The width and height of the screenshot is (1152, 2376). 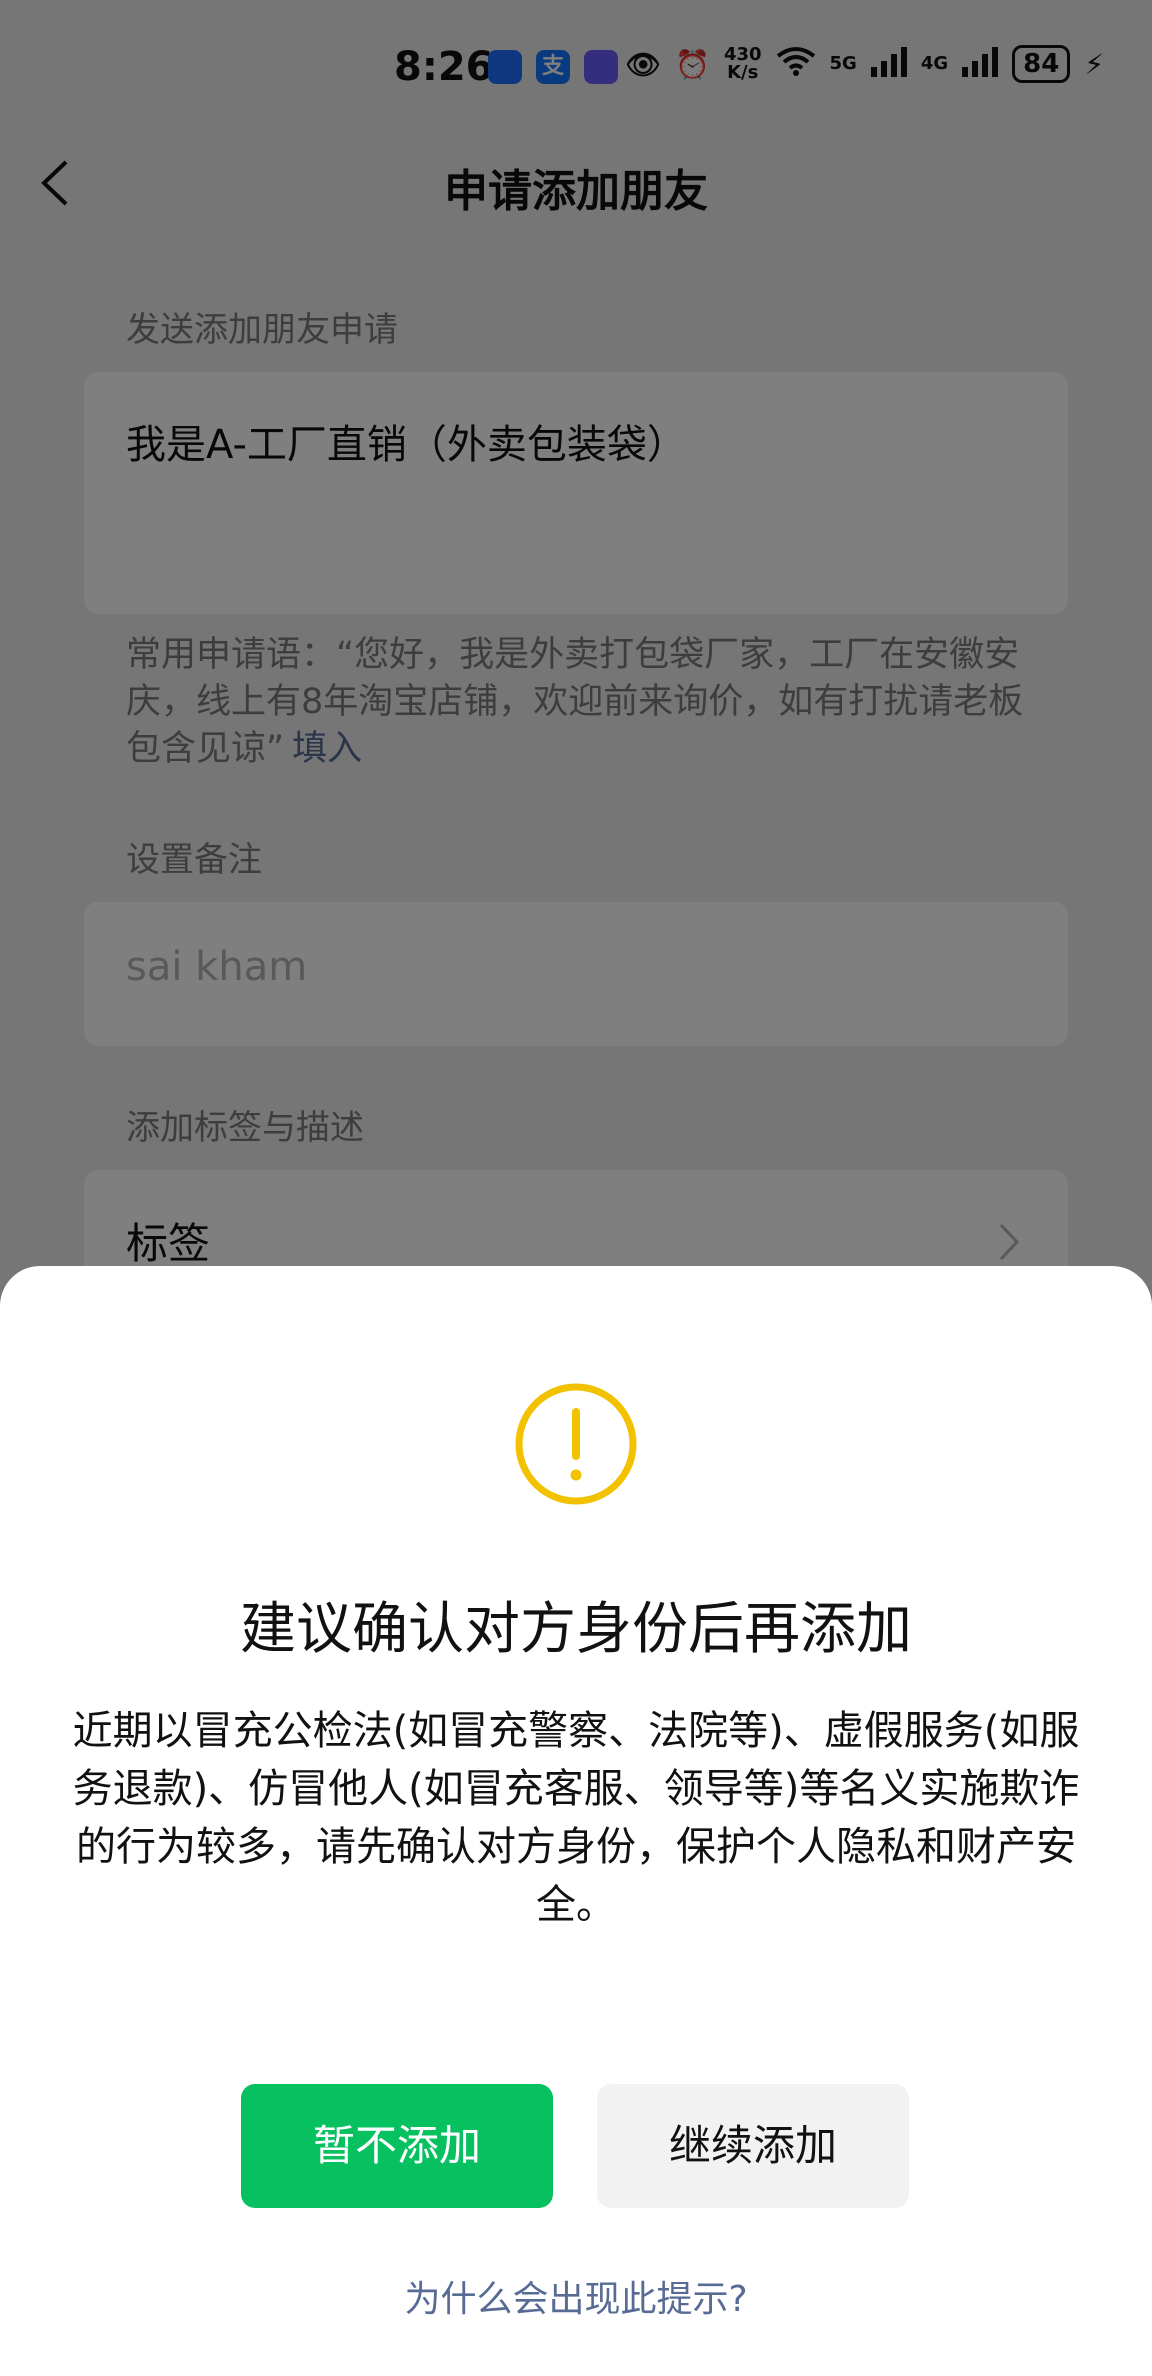 What do you see at coordinates (397, 2146) in the screenshot?
I see `cancel-add-button: 暂不添加` at bounding box center [397, 2146].